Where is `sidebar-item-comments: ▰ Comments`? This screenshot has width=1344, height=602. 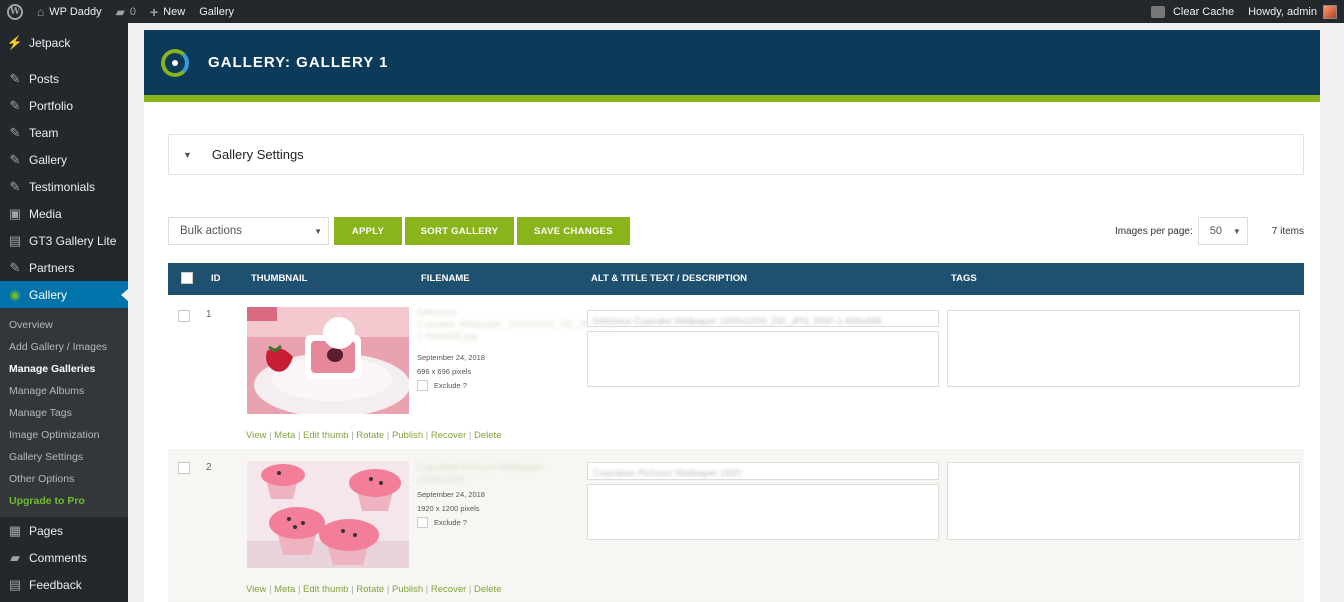
sidebar-item-comments: ▰ Comments is located at coordinates (64, 557).